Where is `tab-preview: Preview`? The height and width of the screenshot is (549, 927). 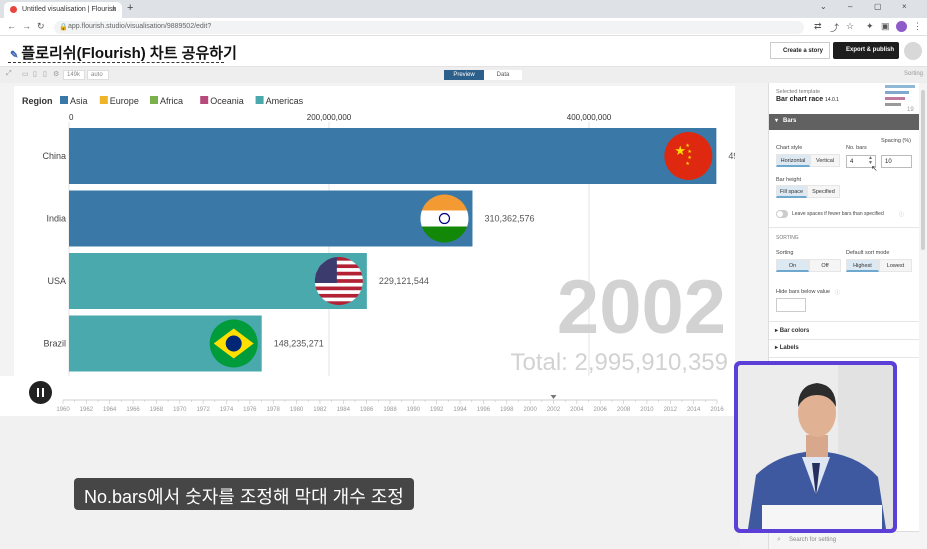
tab-preview: Preview is located at coordinates (464, 75).